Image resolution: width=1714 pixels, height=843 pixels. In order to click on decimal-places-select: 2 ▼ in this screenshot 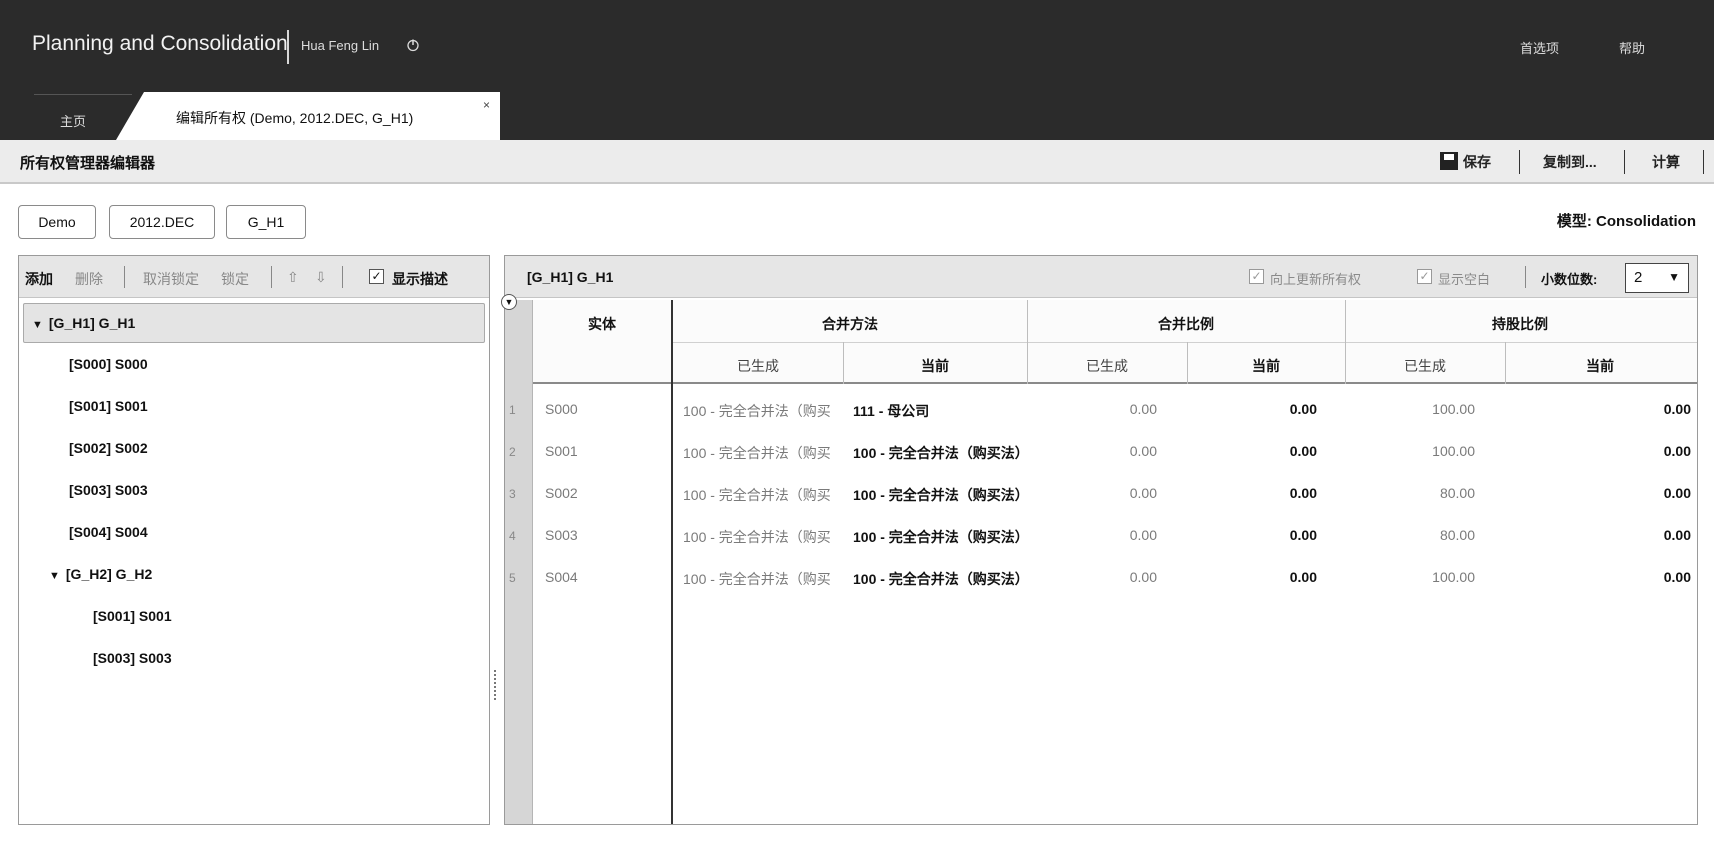, I will do `click(1657, 278)`.